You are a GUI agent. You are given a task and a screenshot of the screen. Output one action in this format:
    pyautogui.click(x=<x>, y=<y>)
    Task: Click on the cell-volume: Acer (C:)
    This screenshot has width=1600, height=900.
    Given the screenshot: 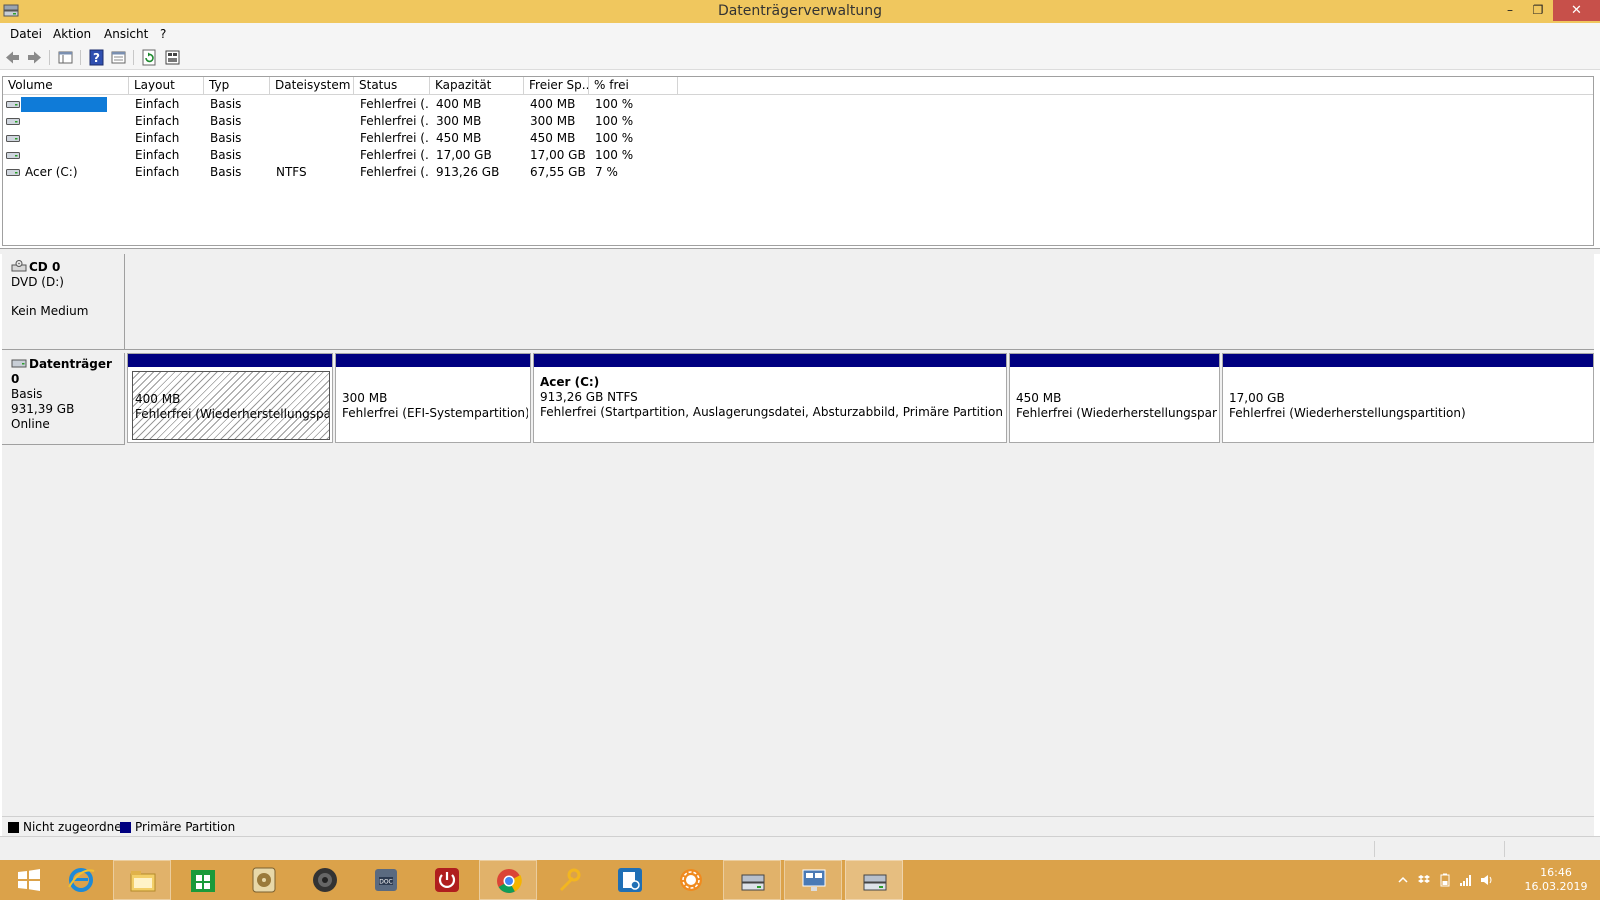 What is the action you would take?
    pyautogui.click(x=51, y=172)
    